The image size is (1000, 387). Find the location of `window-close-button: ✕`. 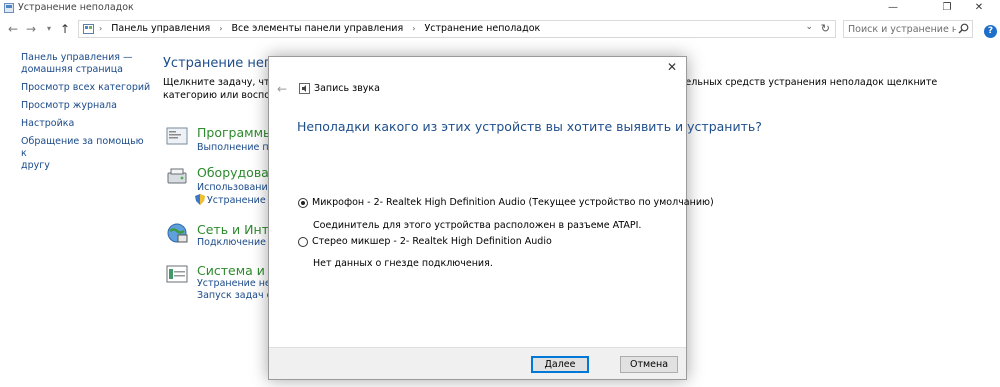

window-close-button: ✕ is located at coordinates (979, 8).